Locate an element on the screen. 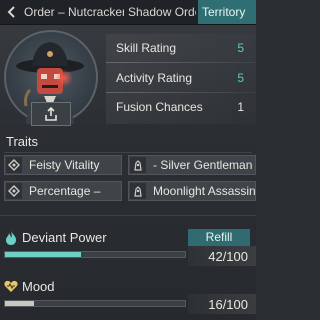 This screenshot has width=320, height=320. trait-feisty-vitality: Feisty Vitality is located at coordinates (63, 165).